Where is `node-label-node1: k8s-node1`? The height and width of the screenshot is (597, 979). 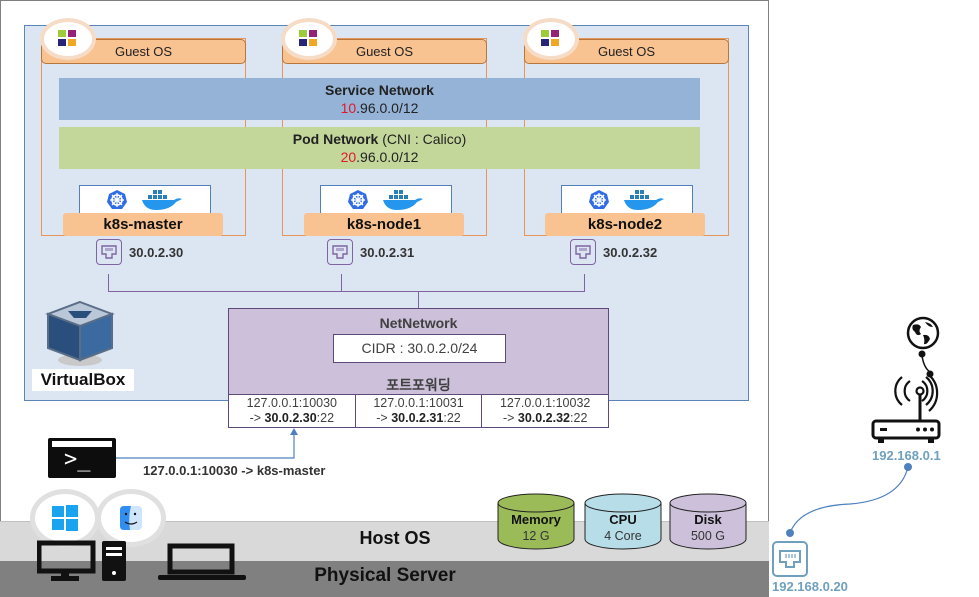
node-label-node1: k8s-node1 is located at coordinates (384, 224).